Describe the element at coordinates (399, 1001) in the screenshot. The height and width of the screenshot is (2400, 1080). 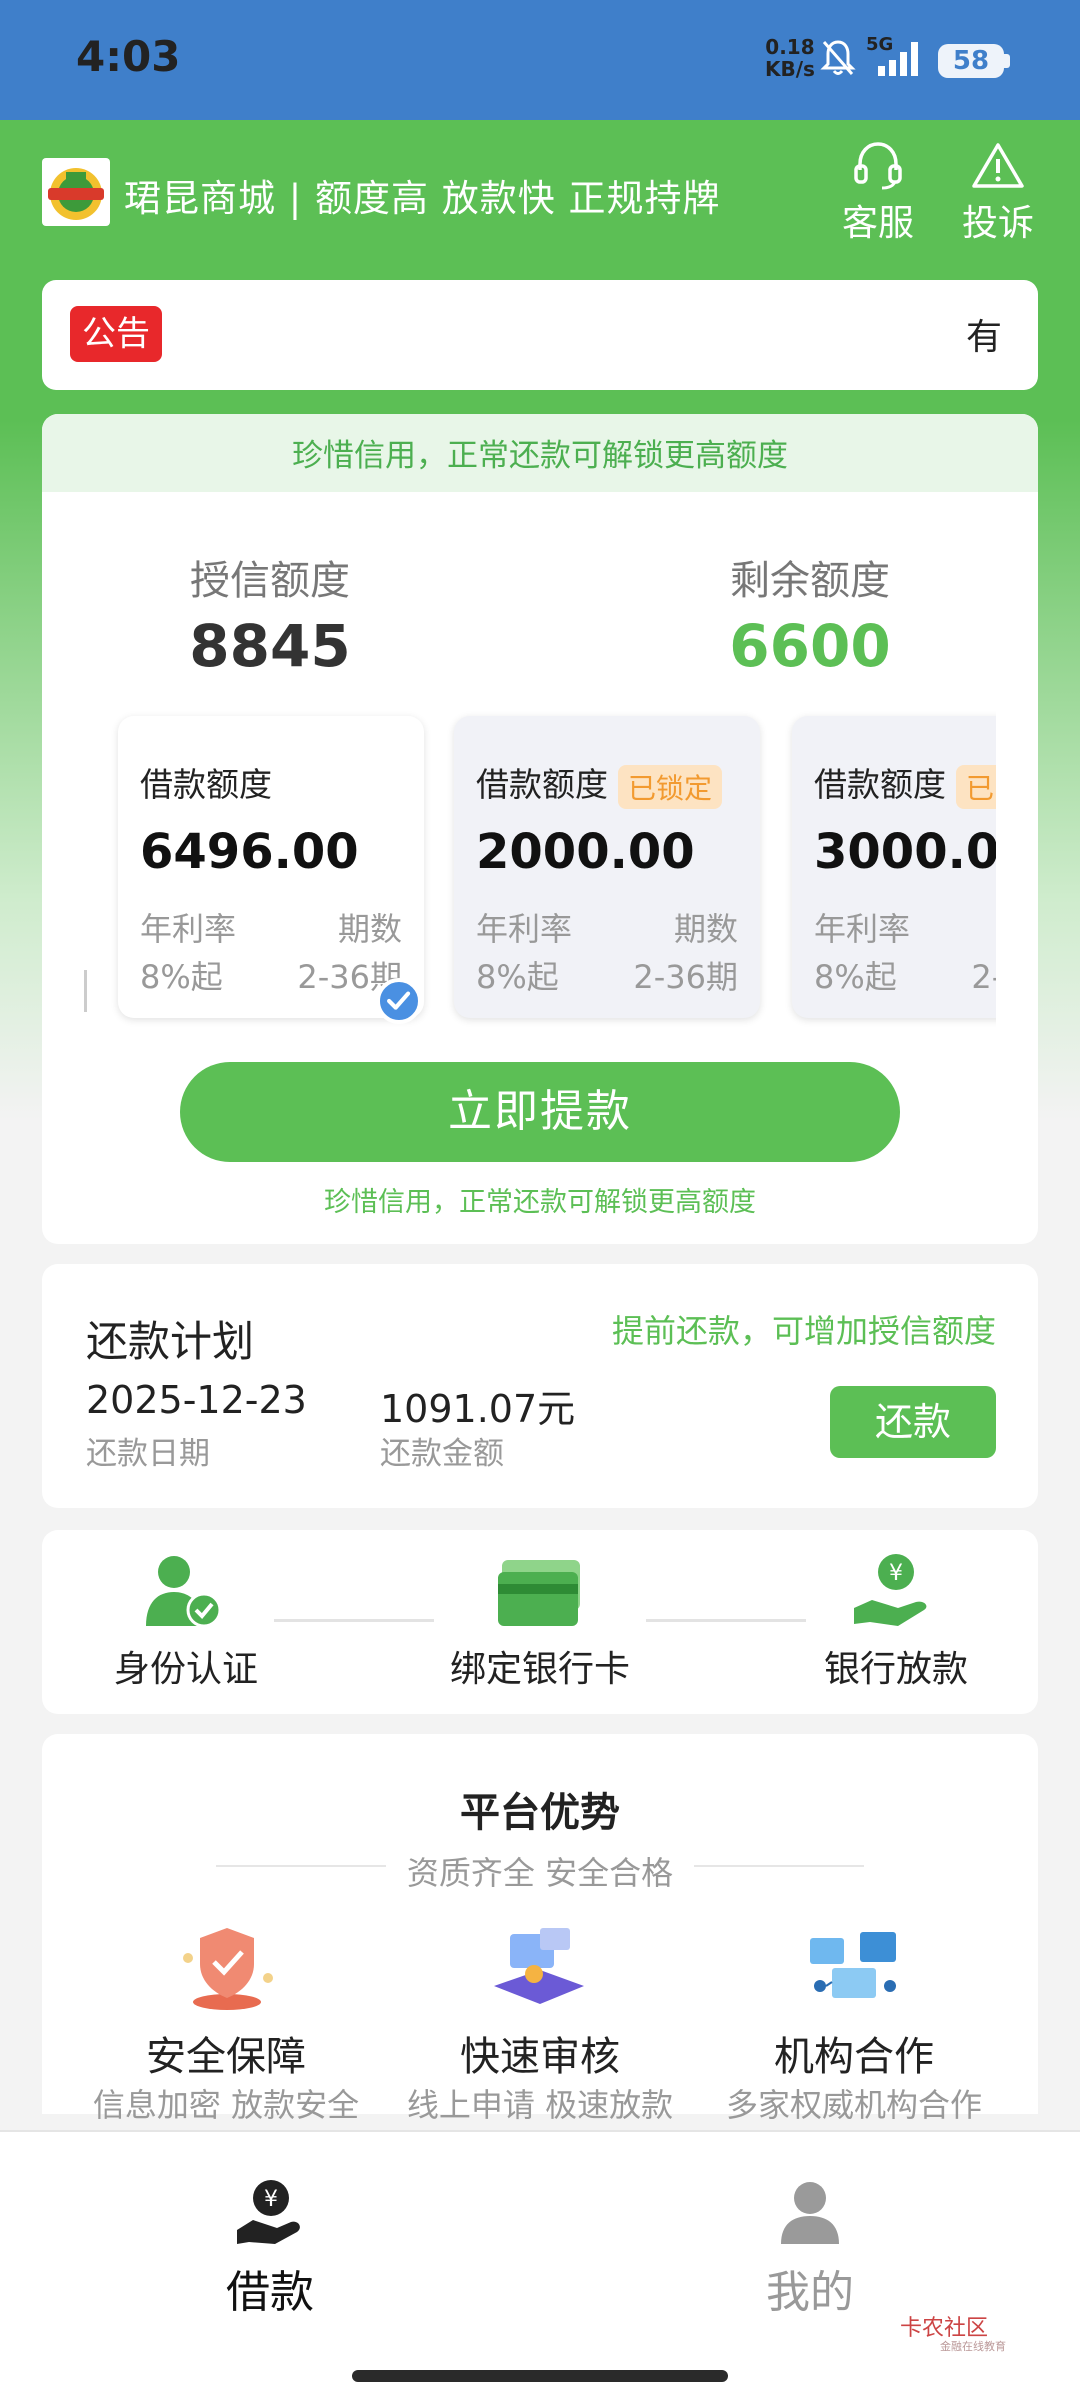
I see `checkmark-icon` at that location.